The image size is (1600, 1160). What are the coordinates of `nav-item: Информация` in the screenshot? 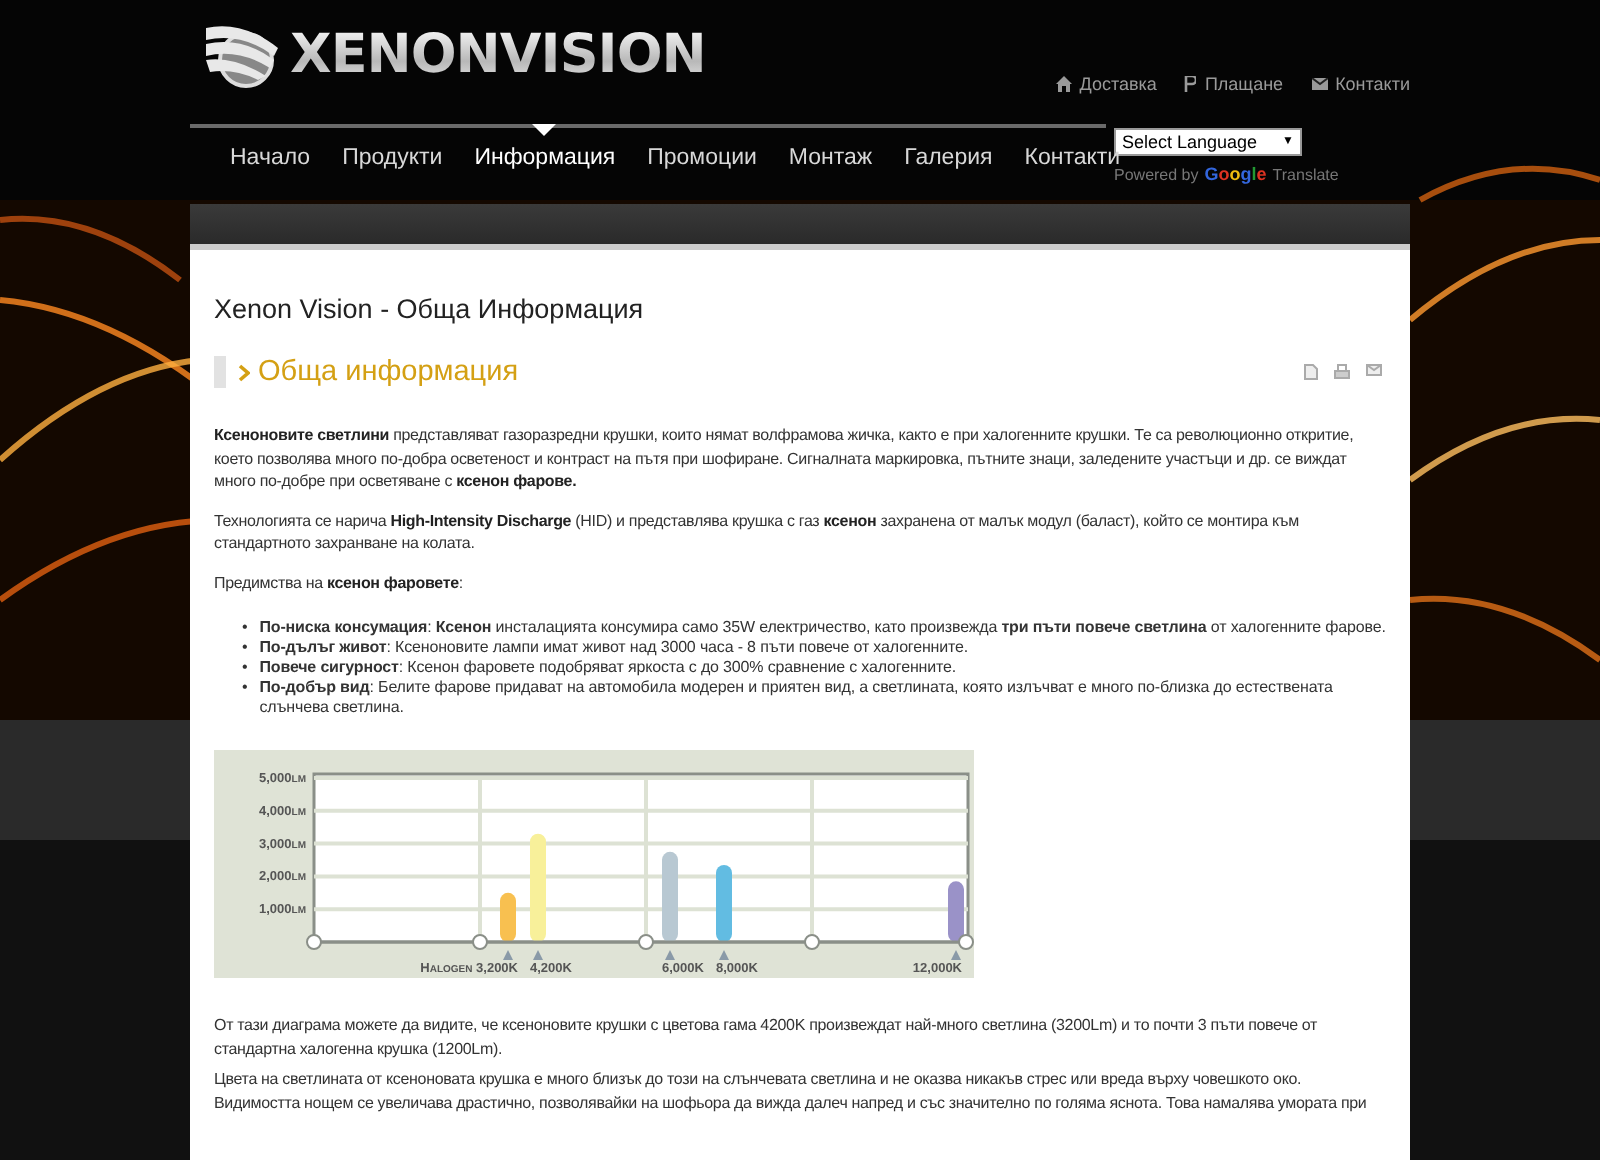 It's located at (545, 164).